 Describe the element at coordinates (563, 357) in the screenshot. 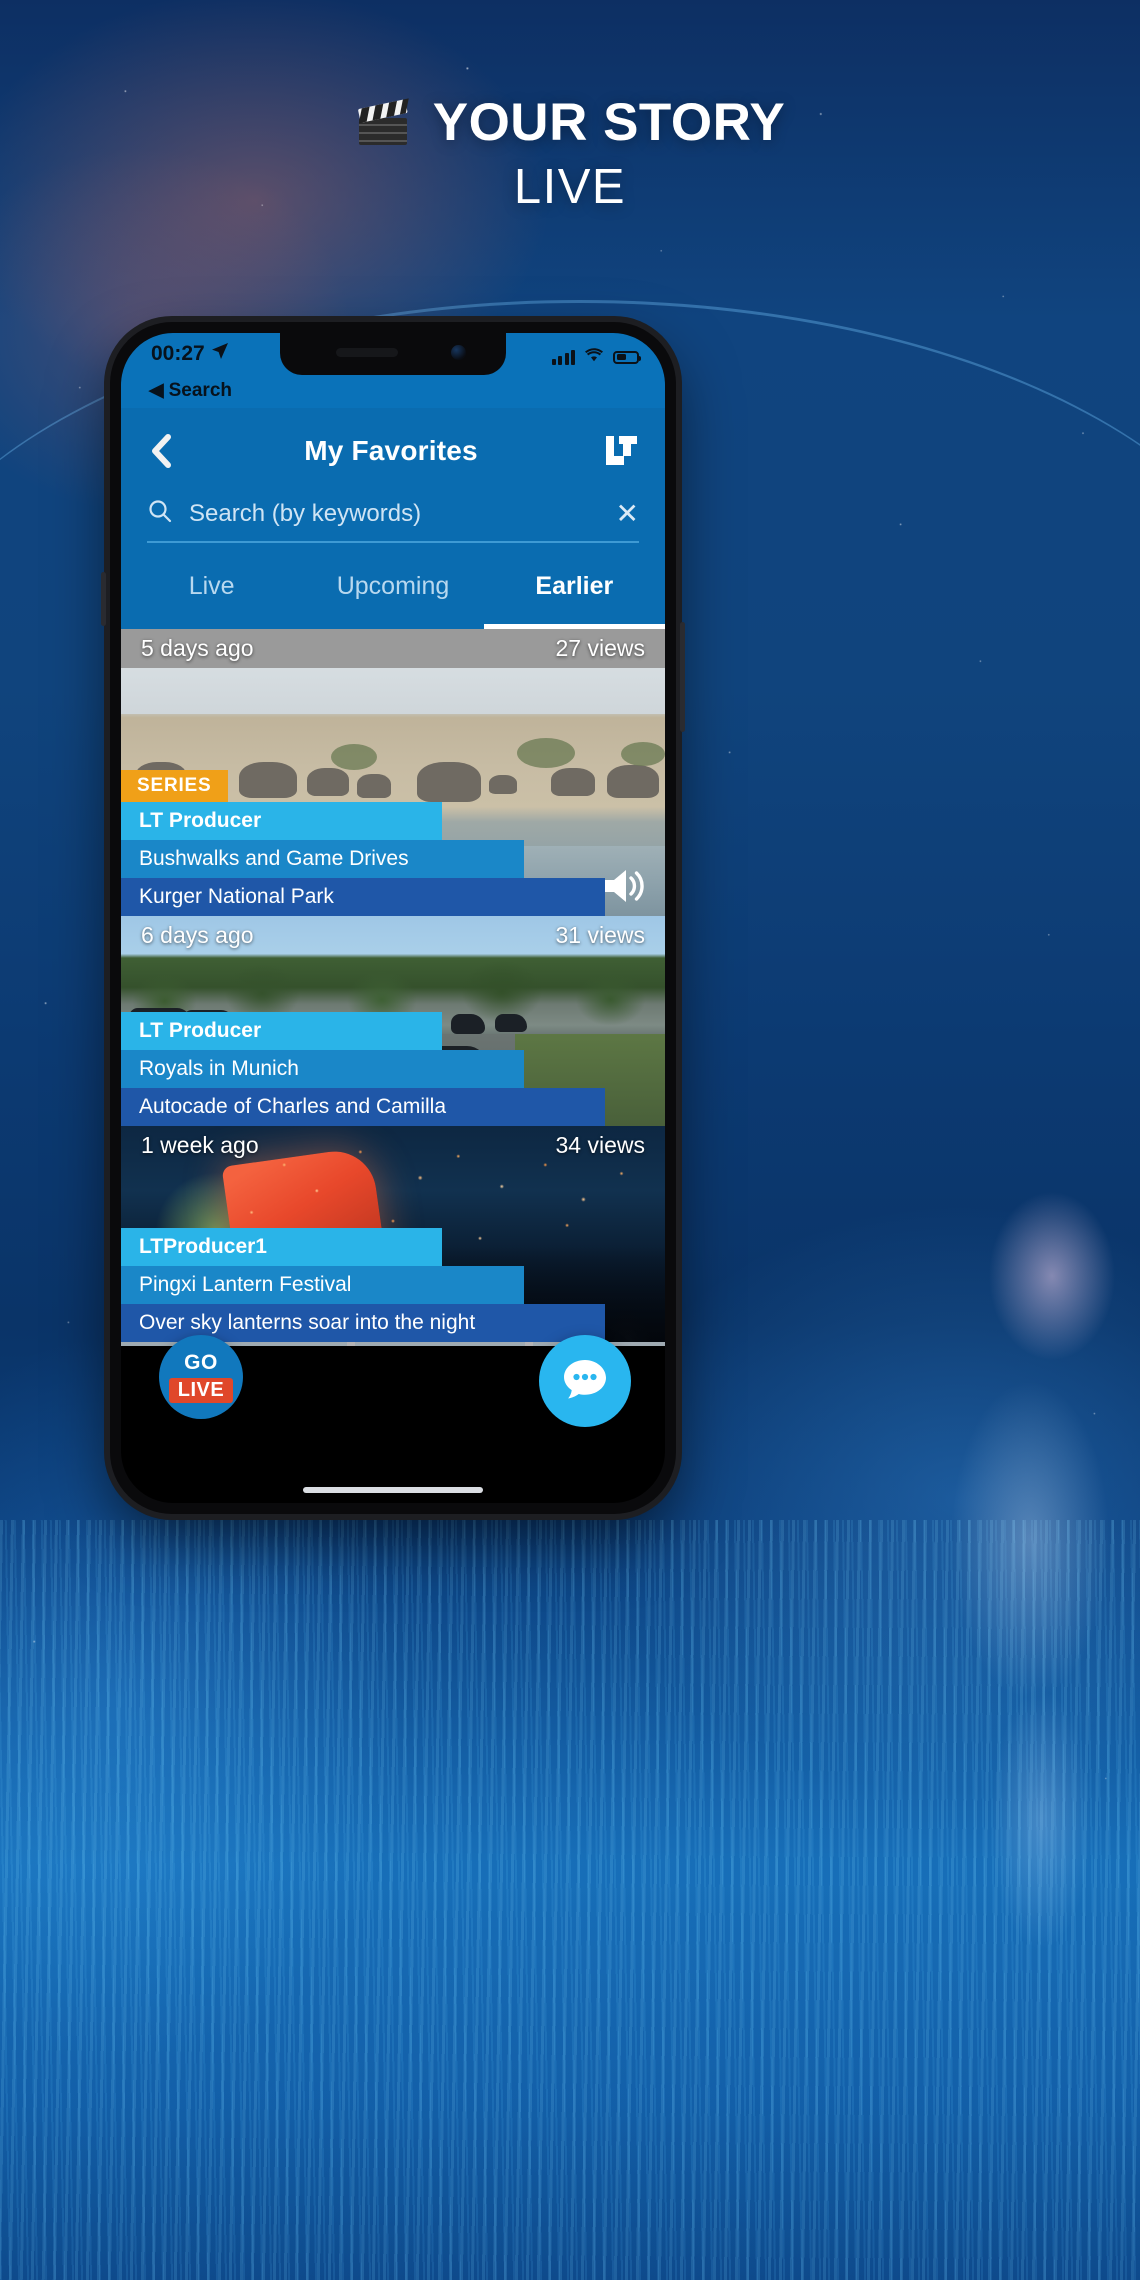

I see `cellular-signal-icon` at that location.